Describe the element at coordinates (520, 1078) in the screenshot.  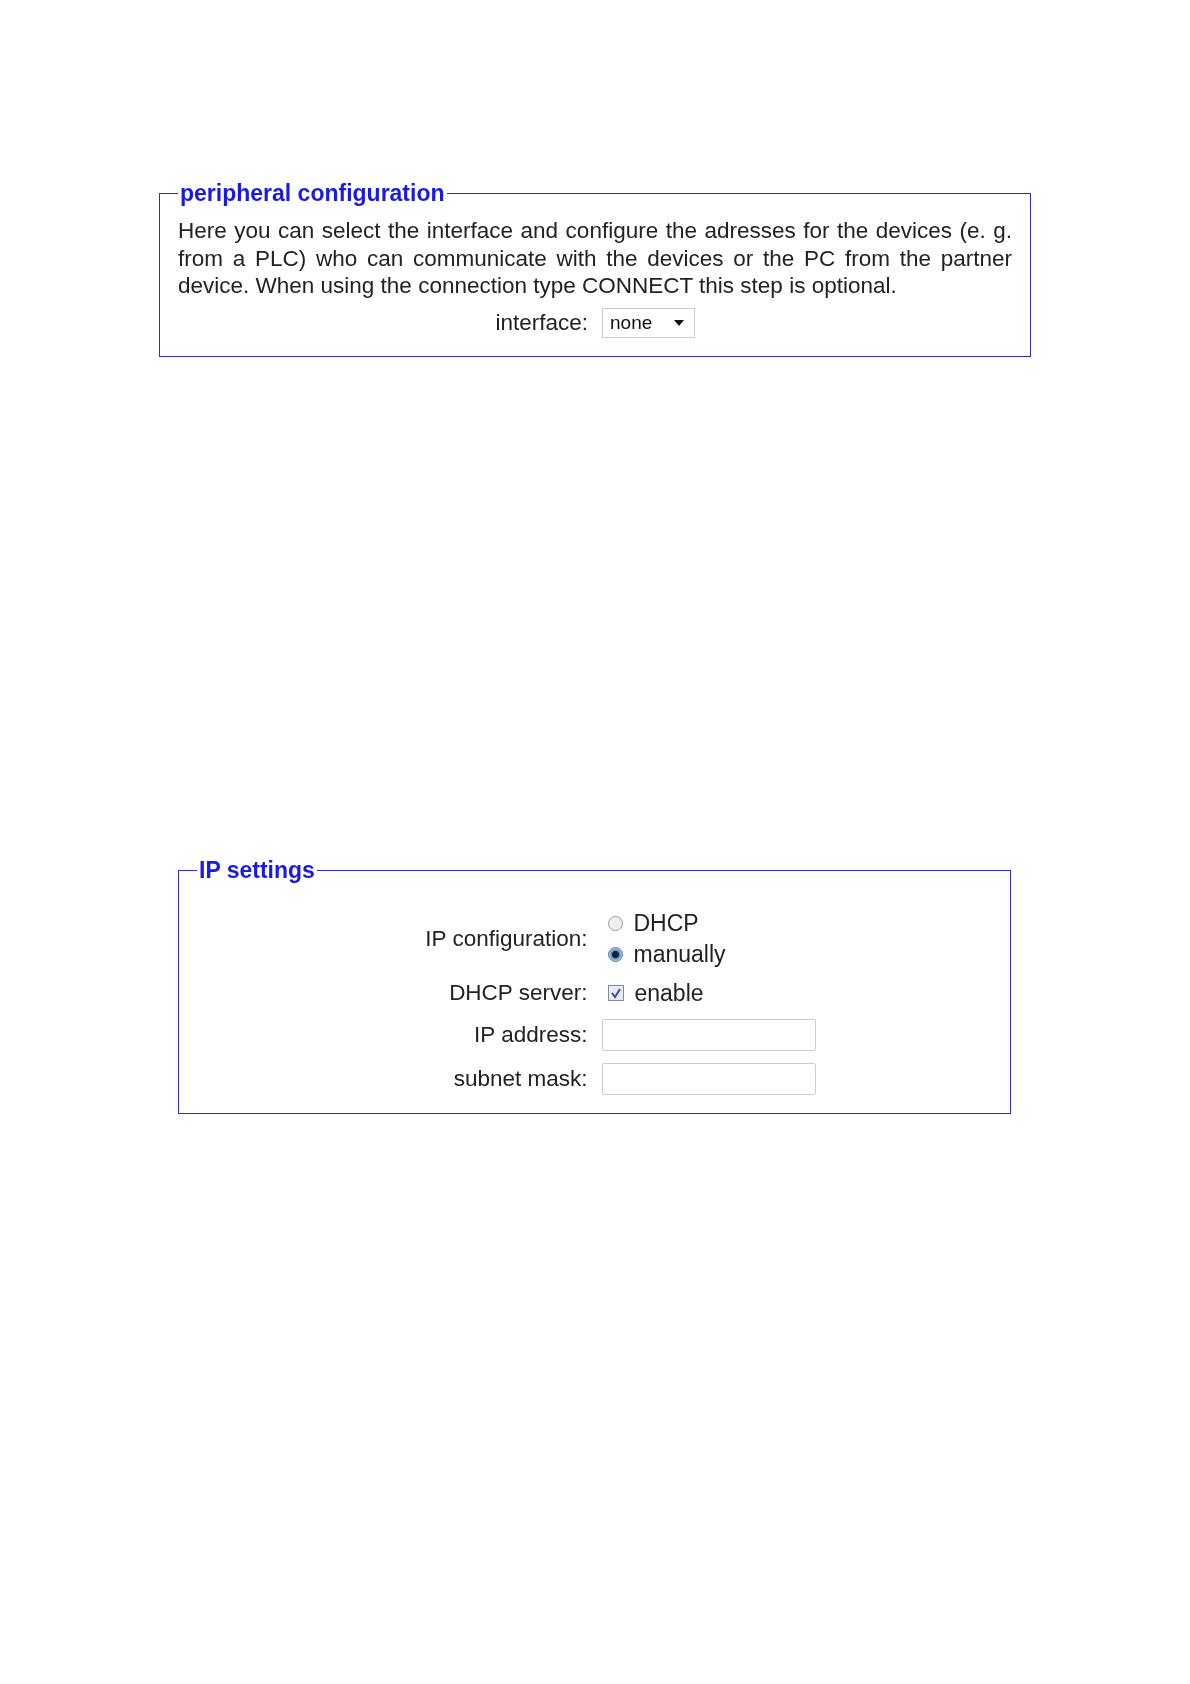
I see `field-label: subnet mask:` at that location.